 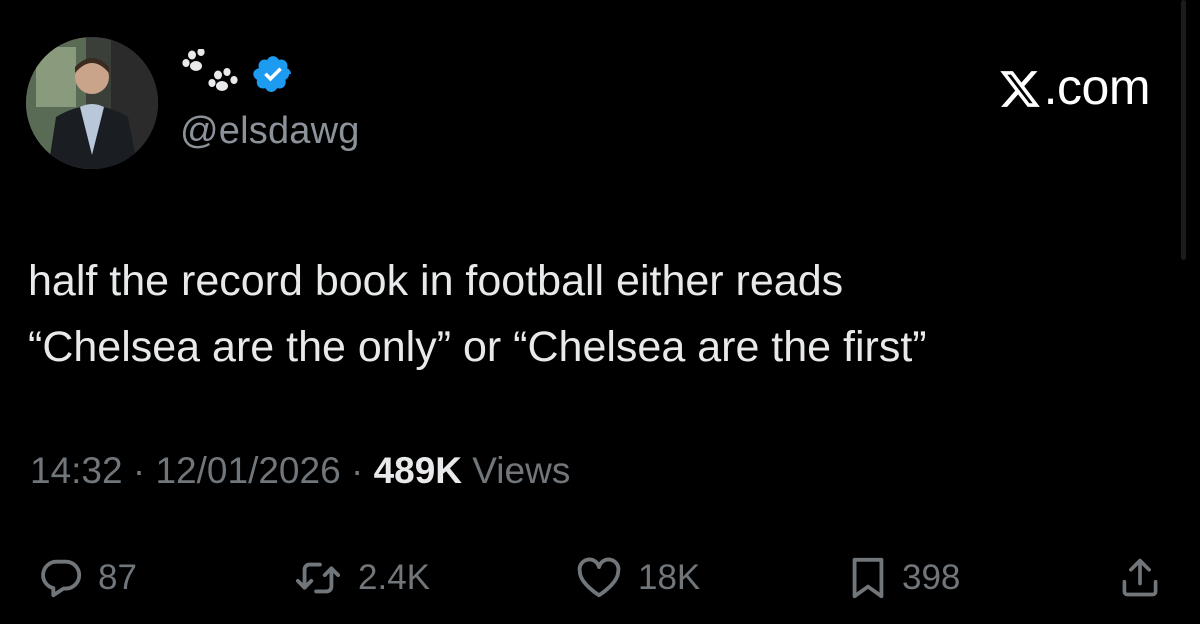 I want to click on brand-label: .com, so click(x=1097, y=87).